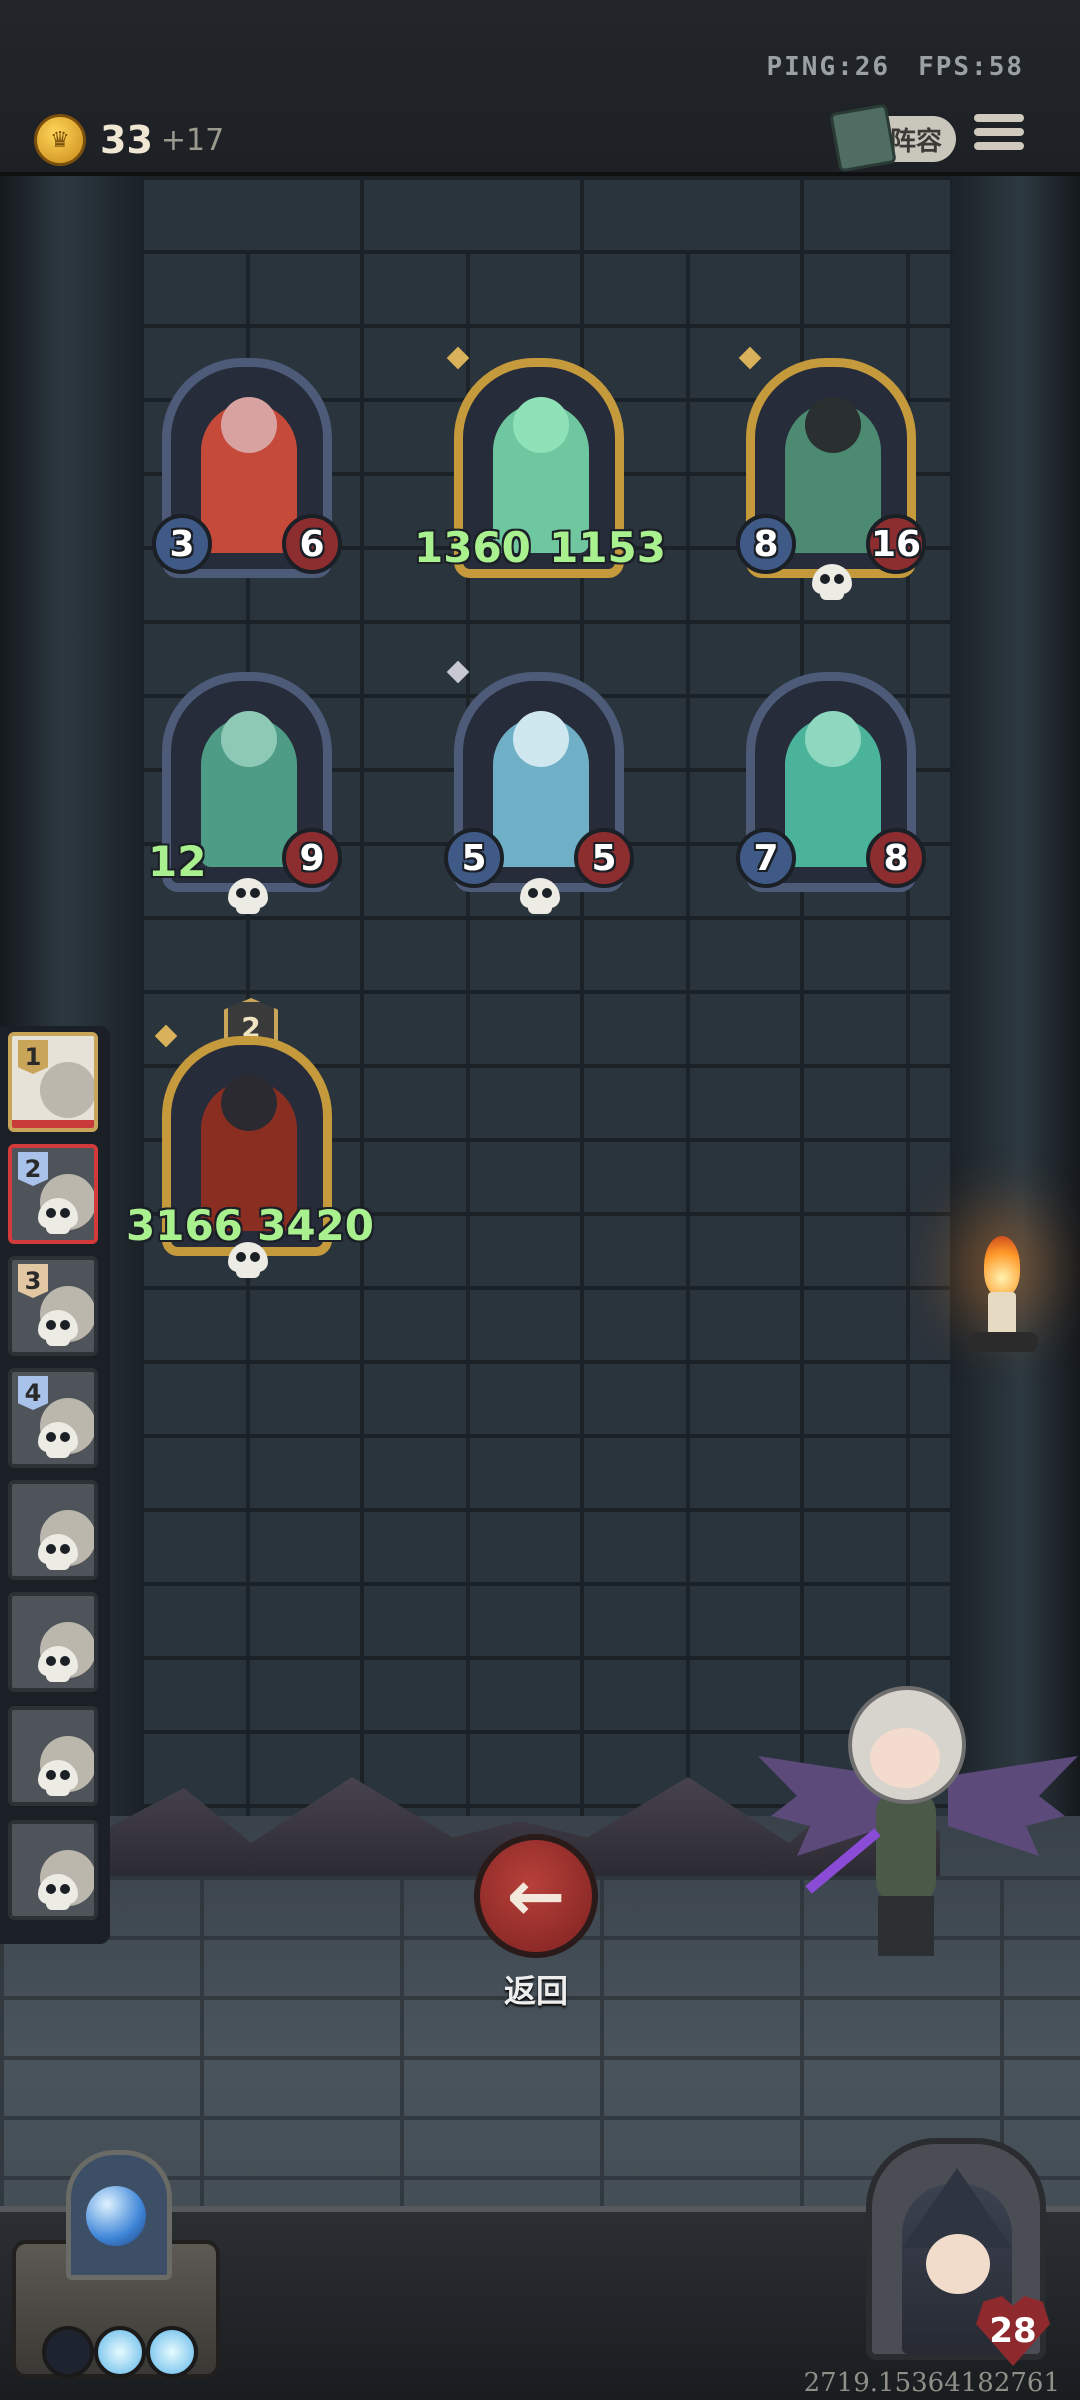 The width and height of the screenshot is (1080, 2400). I want to click on unit-card: 1360 1153, so click(540, 462).